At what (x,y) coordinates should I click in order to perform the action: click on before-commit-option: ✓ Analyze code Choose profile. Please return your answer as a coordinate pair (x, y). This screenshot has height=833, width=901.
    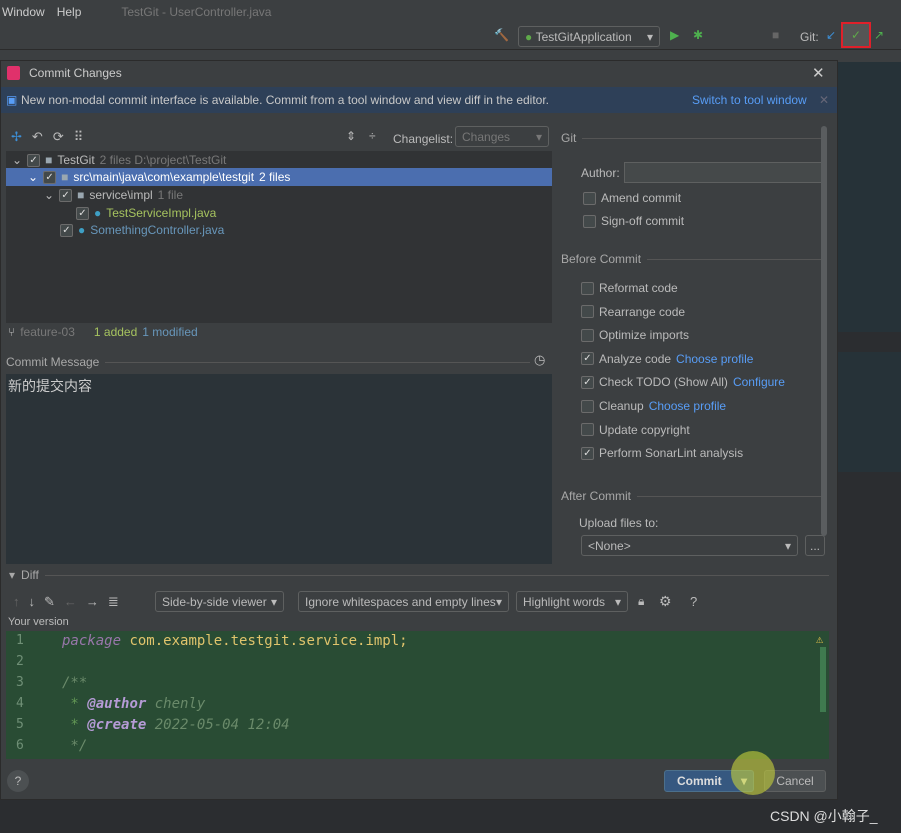
    Looking at the image, I should click on (667, 359).